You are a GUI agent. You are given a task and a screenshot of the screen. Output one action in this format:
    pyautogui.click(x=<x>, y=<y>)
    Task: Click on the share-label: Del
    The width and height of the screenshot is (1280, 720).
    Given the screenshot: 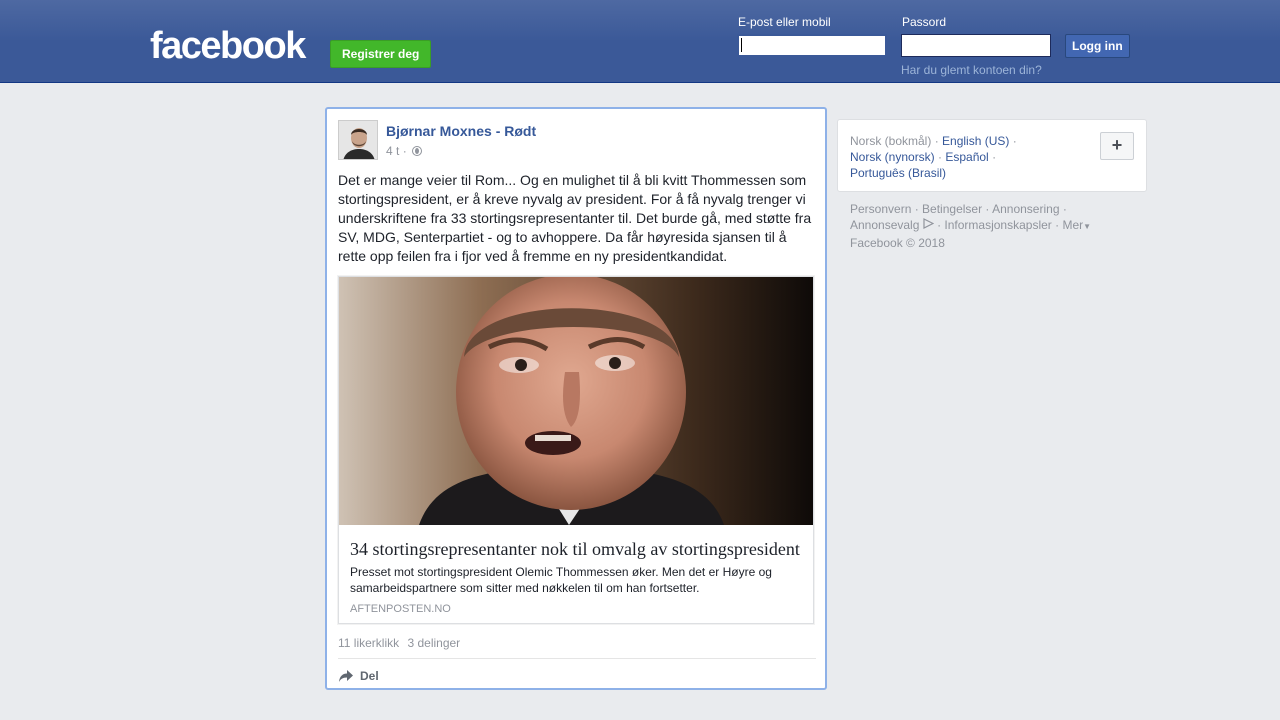 What is the action you would take?
    pyautogui.click(x=369, y=676)
    